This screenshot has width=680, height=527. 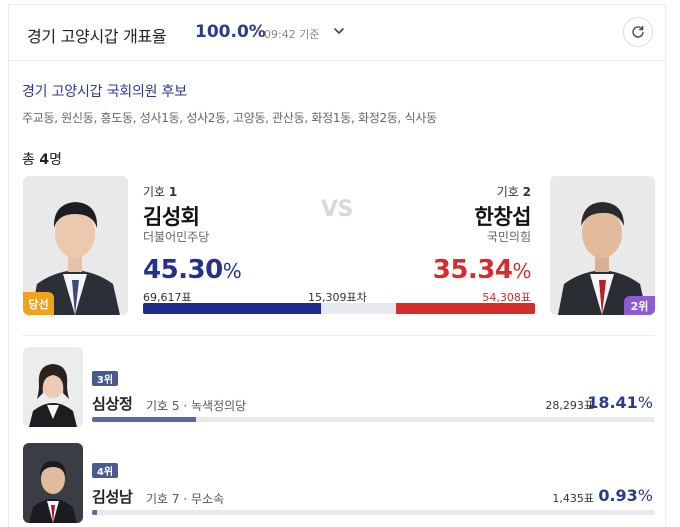 I want to click on candidate-4-votes: 1,435표, so click(x=573, y=498).